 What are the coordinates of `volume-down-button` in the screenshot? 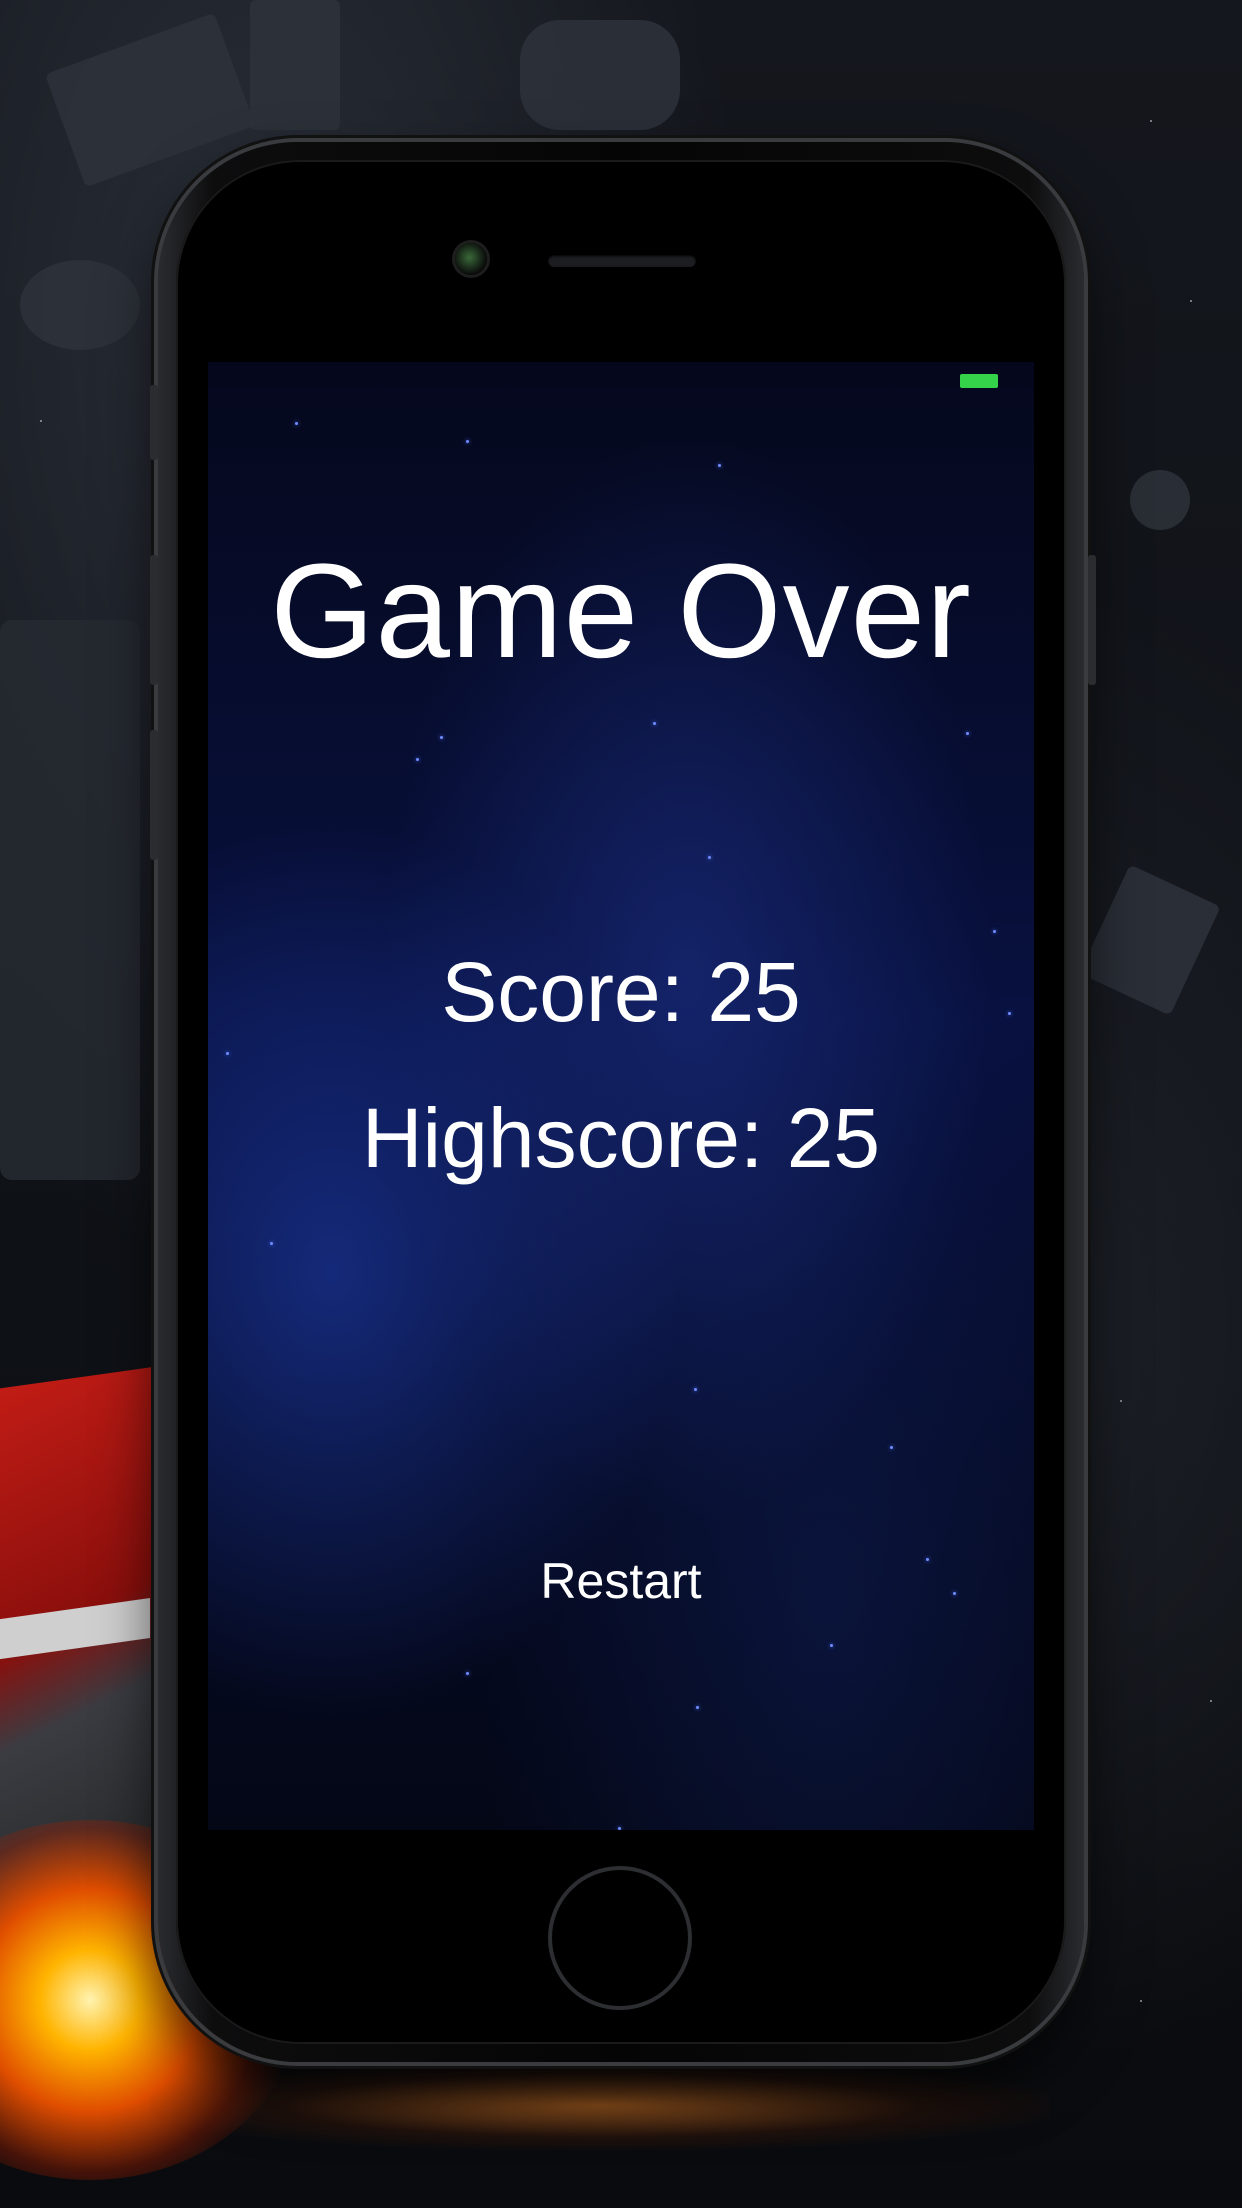 It's located at (154, 795).